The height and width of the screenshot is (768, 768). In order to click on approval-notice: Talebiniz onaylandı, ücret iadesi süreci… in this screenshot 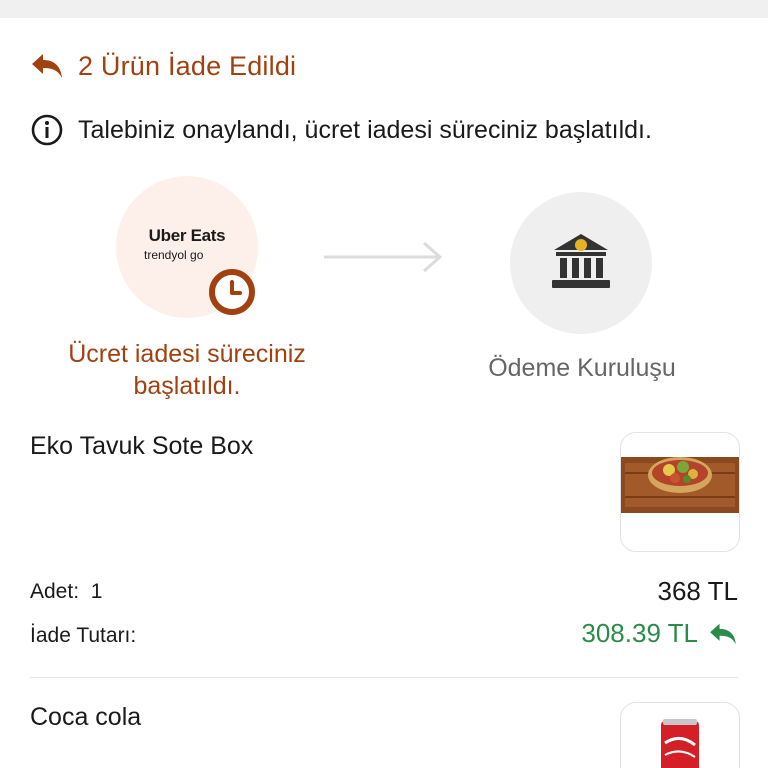, I will do `click(341, 130)`.